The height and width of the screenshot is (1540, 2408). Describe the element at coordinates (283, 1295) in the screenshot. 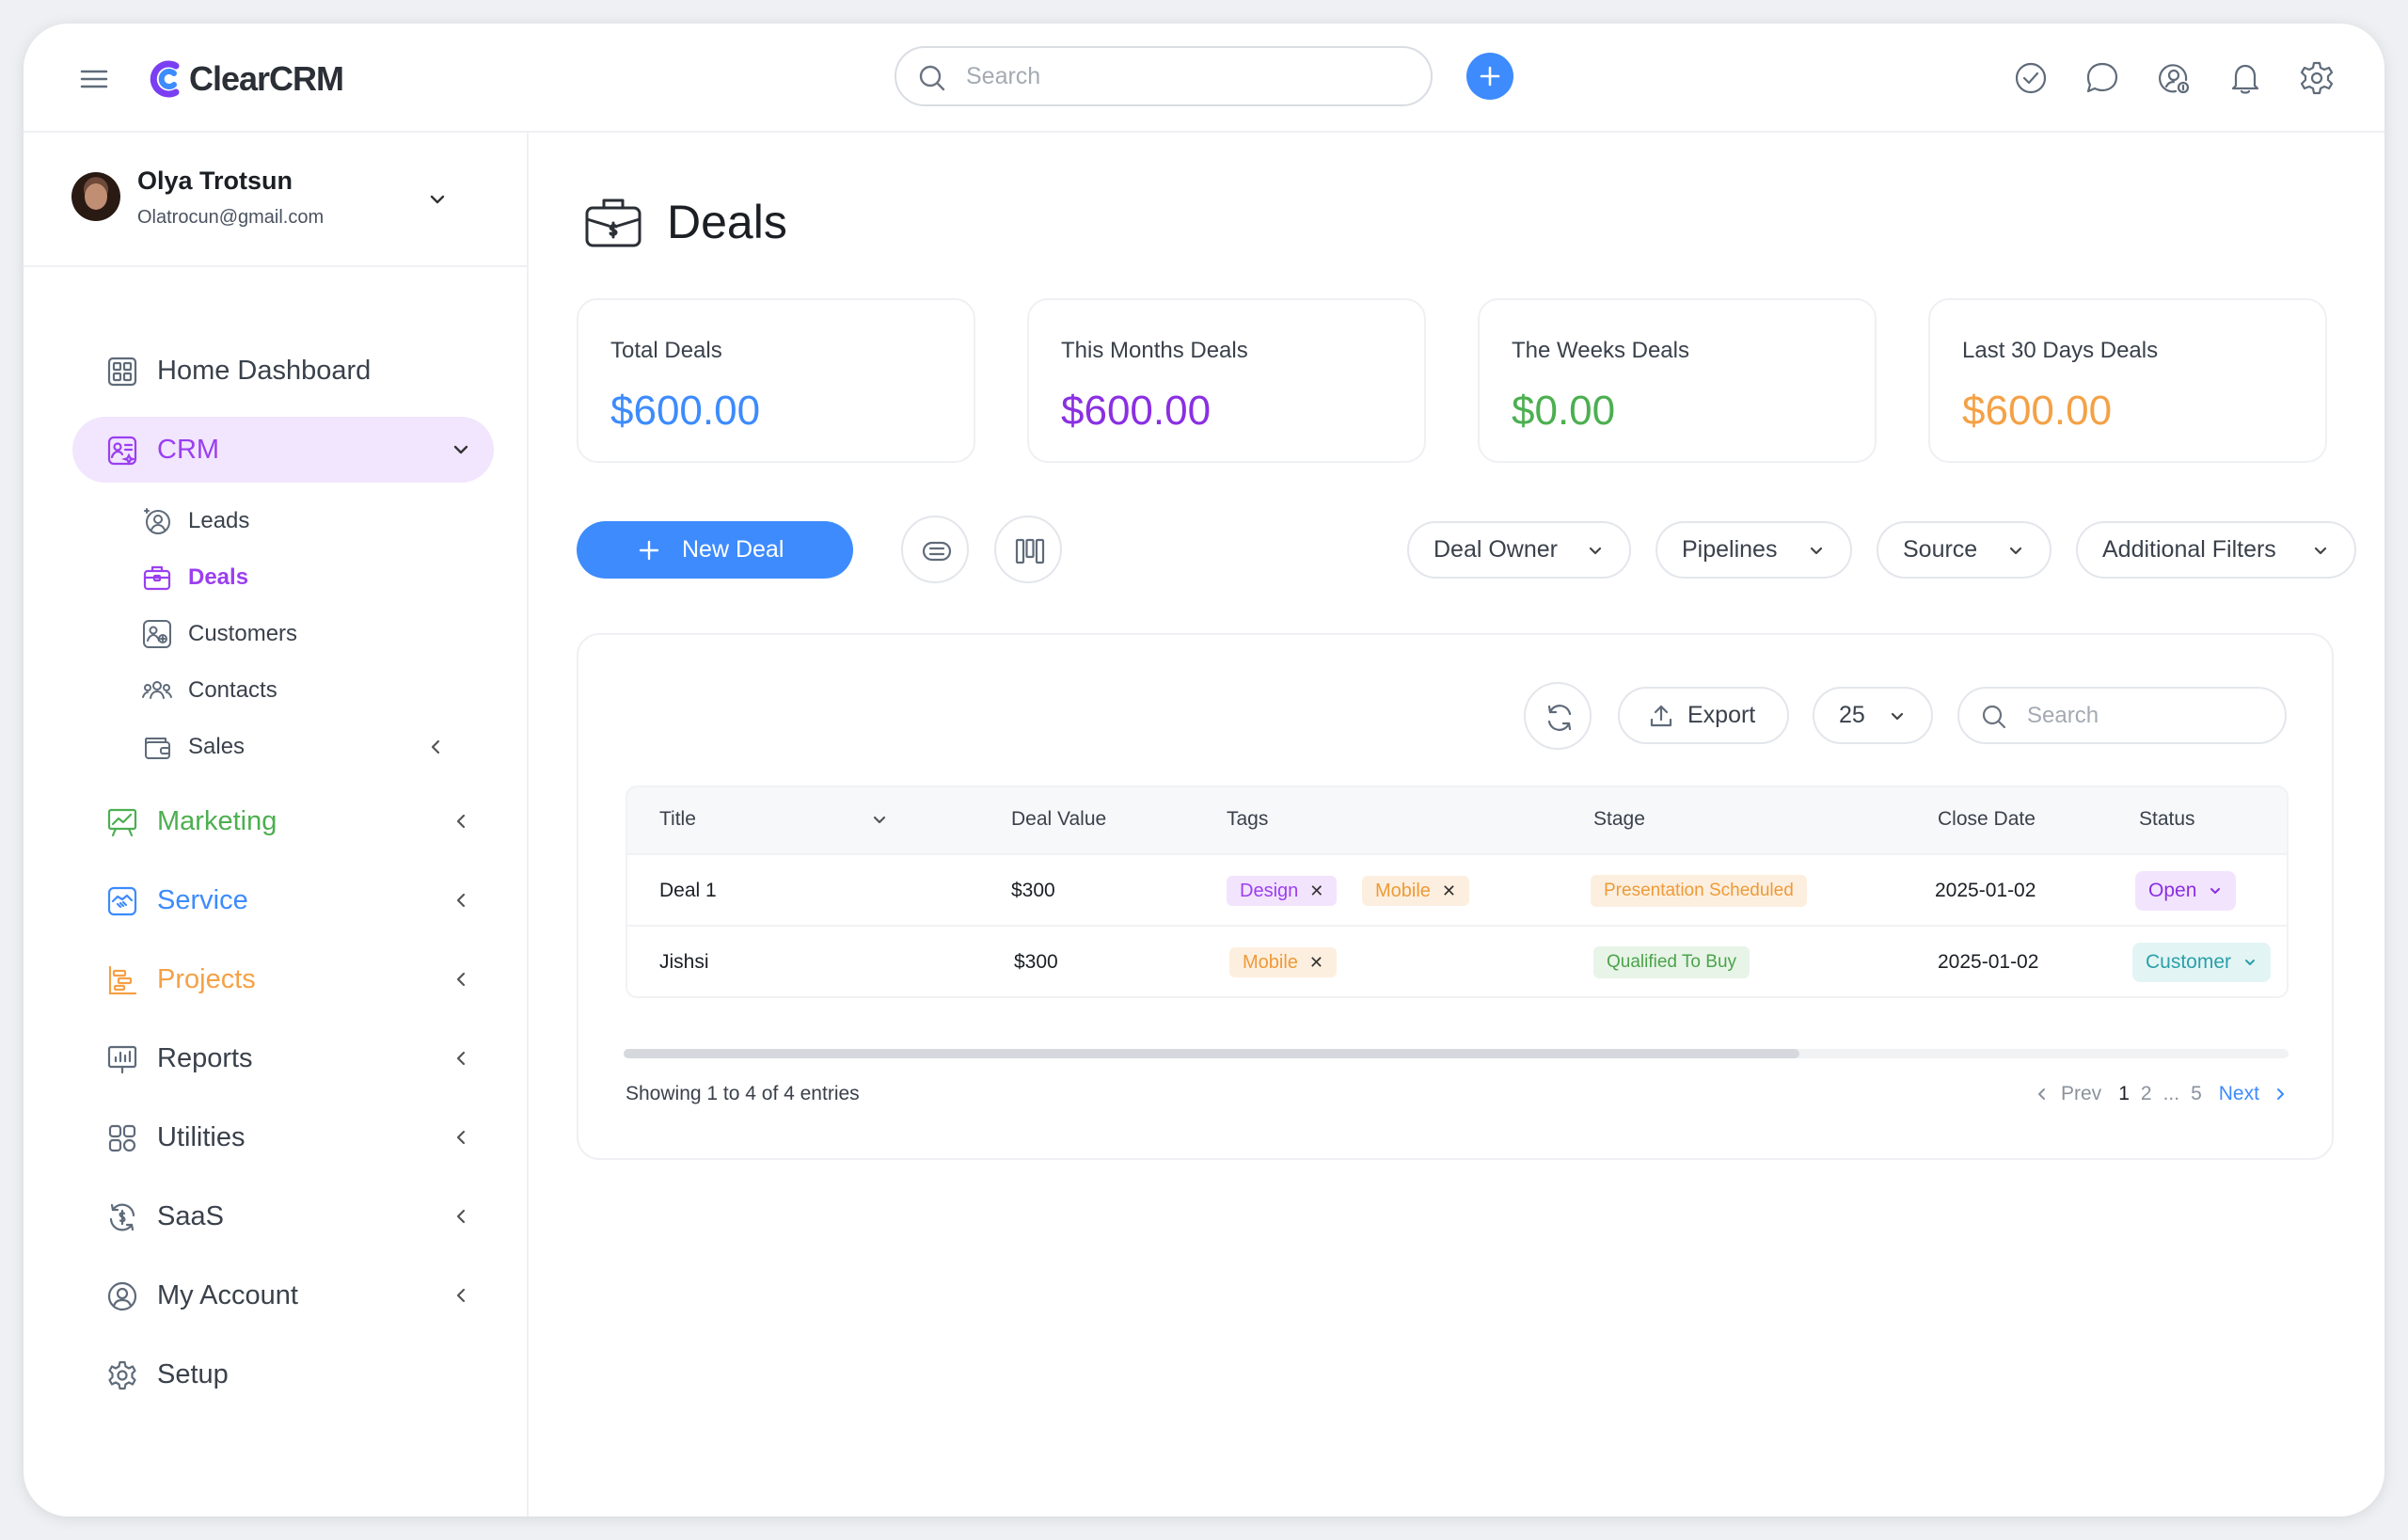

I see `sidebar-item-my-account: My Account` at that location.